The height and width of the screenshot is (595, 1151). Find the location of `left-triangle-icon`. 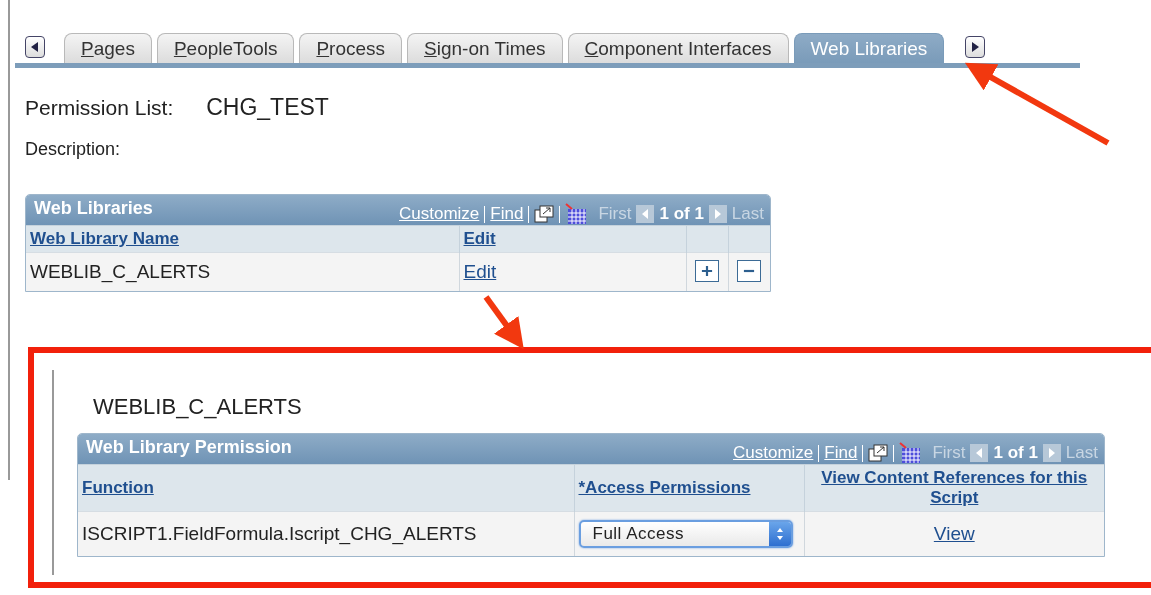

left-triangle-icon is located at coordinates (35, 47).